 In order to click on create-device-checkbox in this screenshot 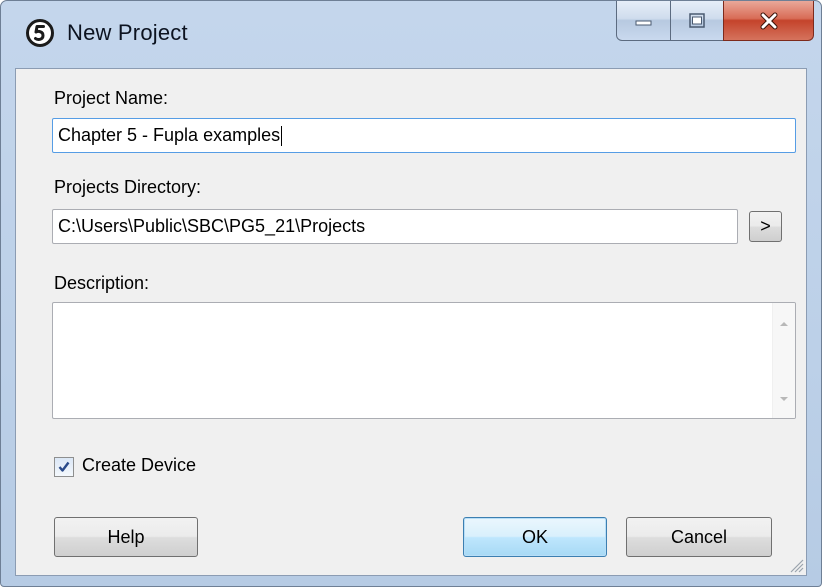, I will do `click(64, 467)`.